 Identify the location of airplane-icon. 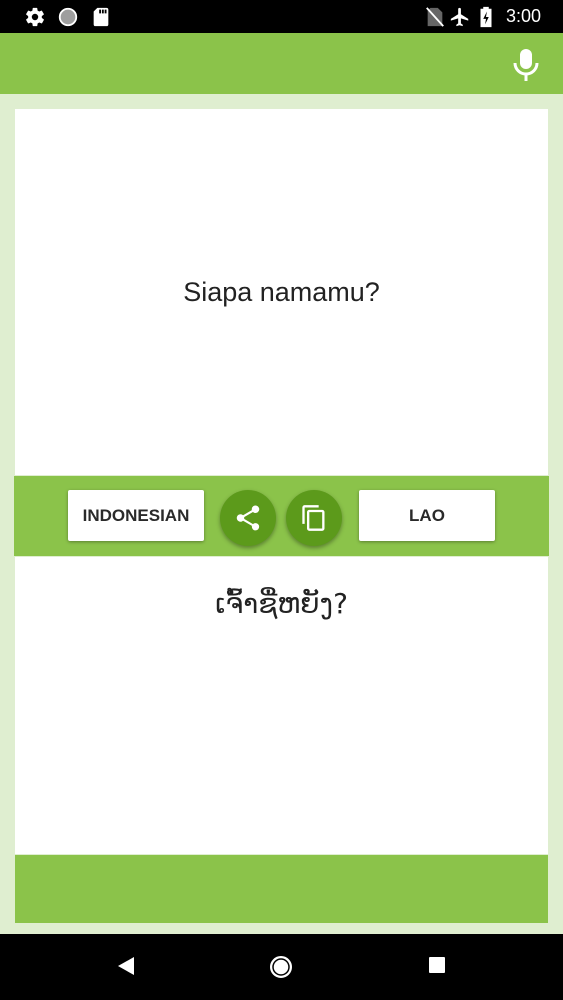
(459, 17).